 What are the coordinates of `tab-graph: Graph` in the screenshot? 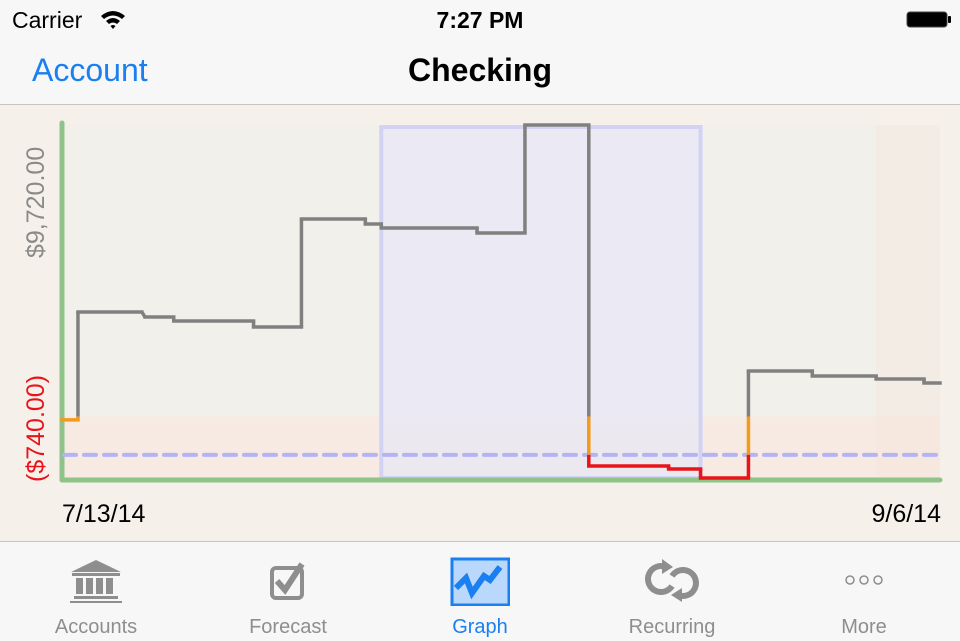 It's located at (480, 591).